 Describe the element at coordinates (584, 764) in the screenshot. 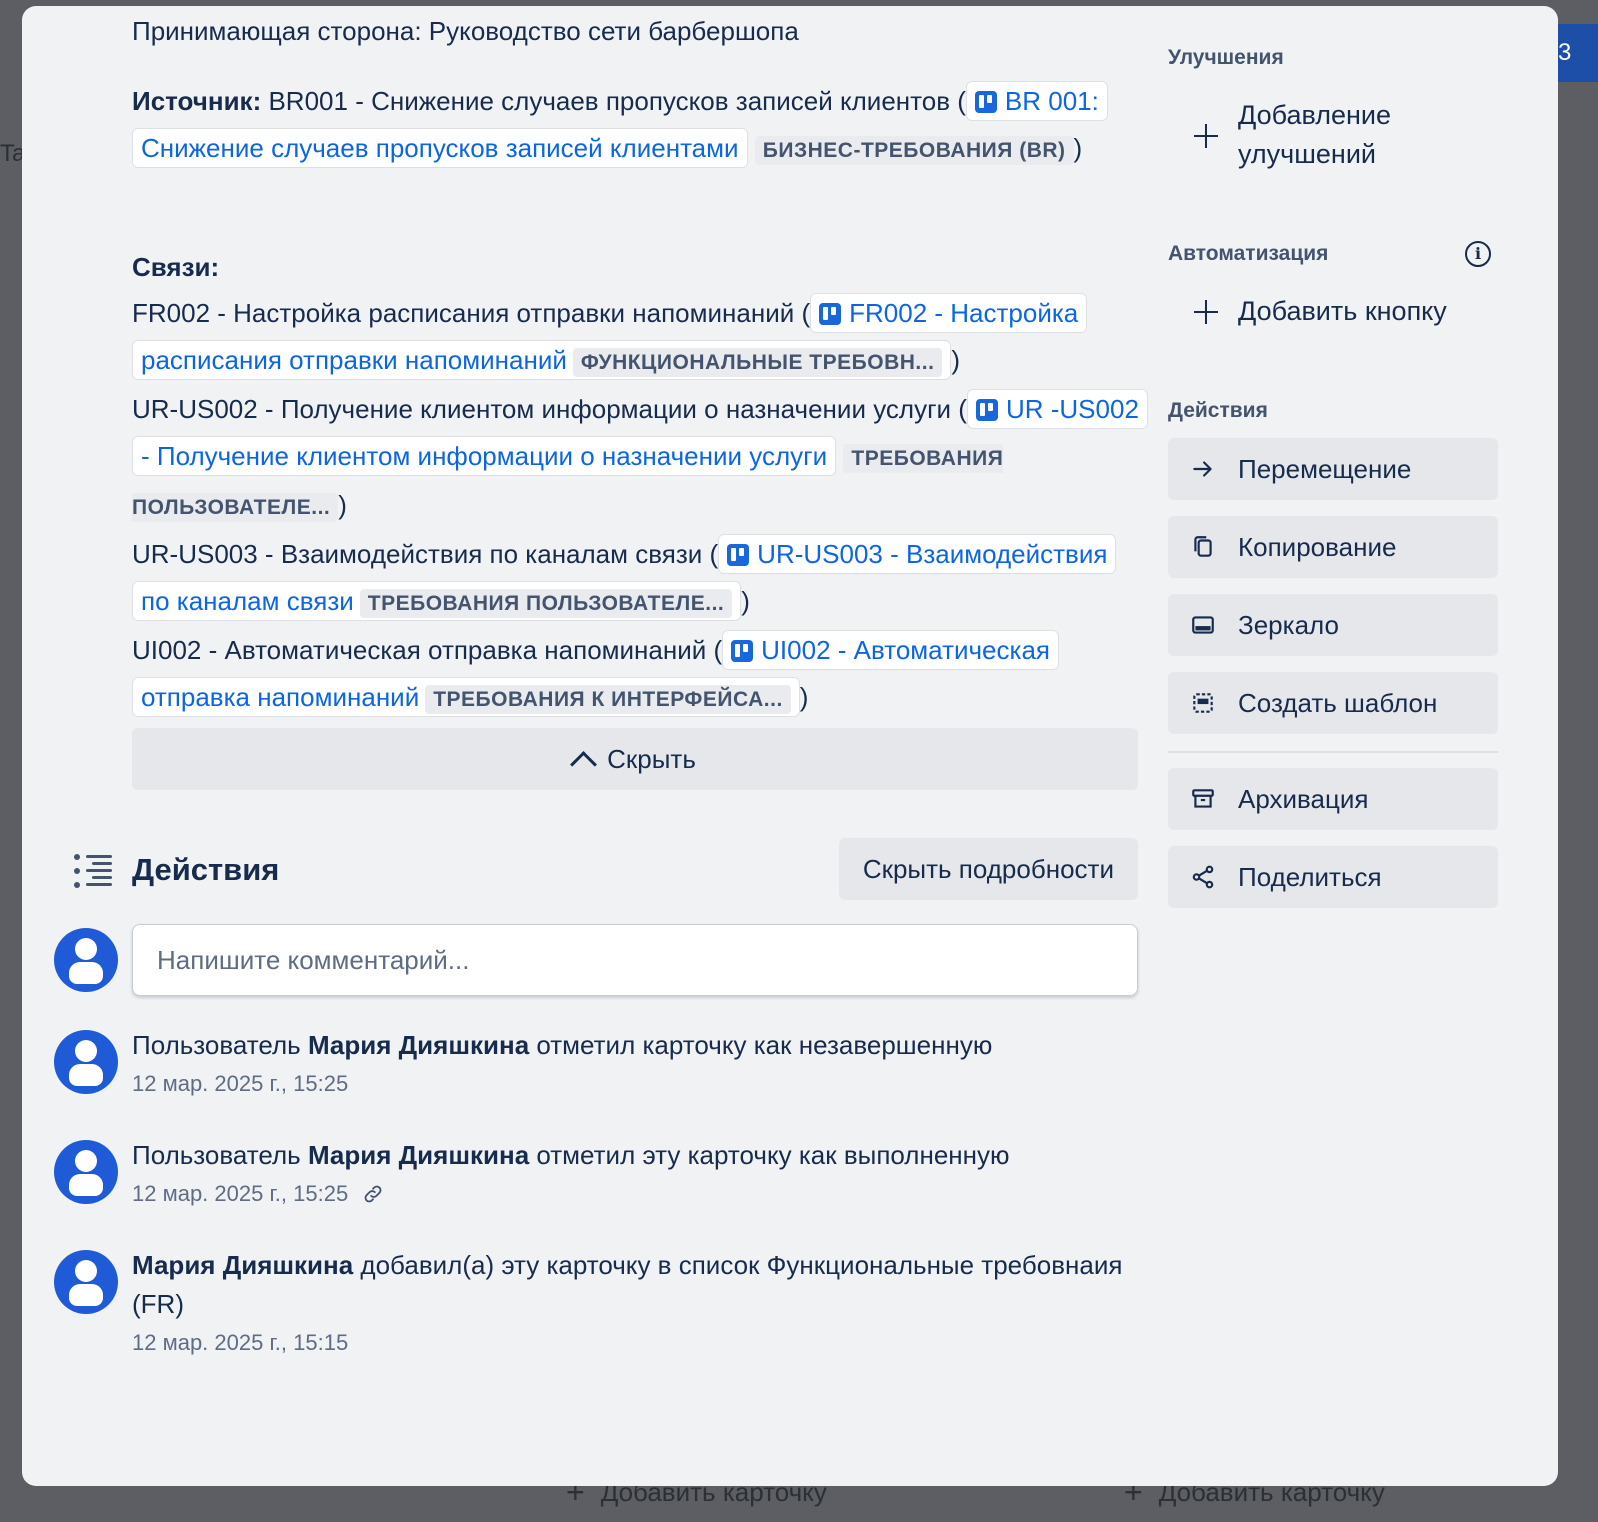

I see `chevron-up-icon` at that location.